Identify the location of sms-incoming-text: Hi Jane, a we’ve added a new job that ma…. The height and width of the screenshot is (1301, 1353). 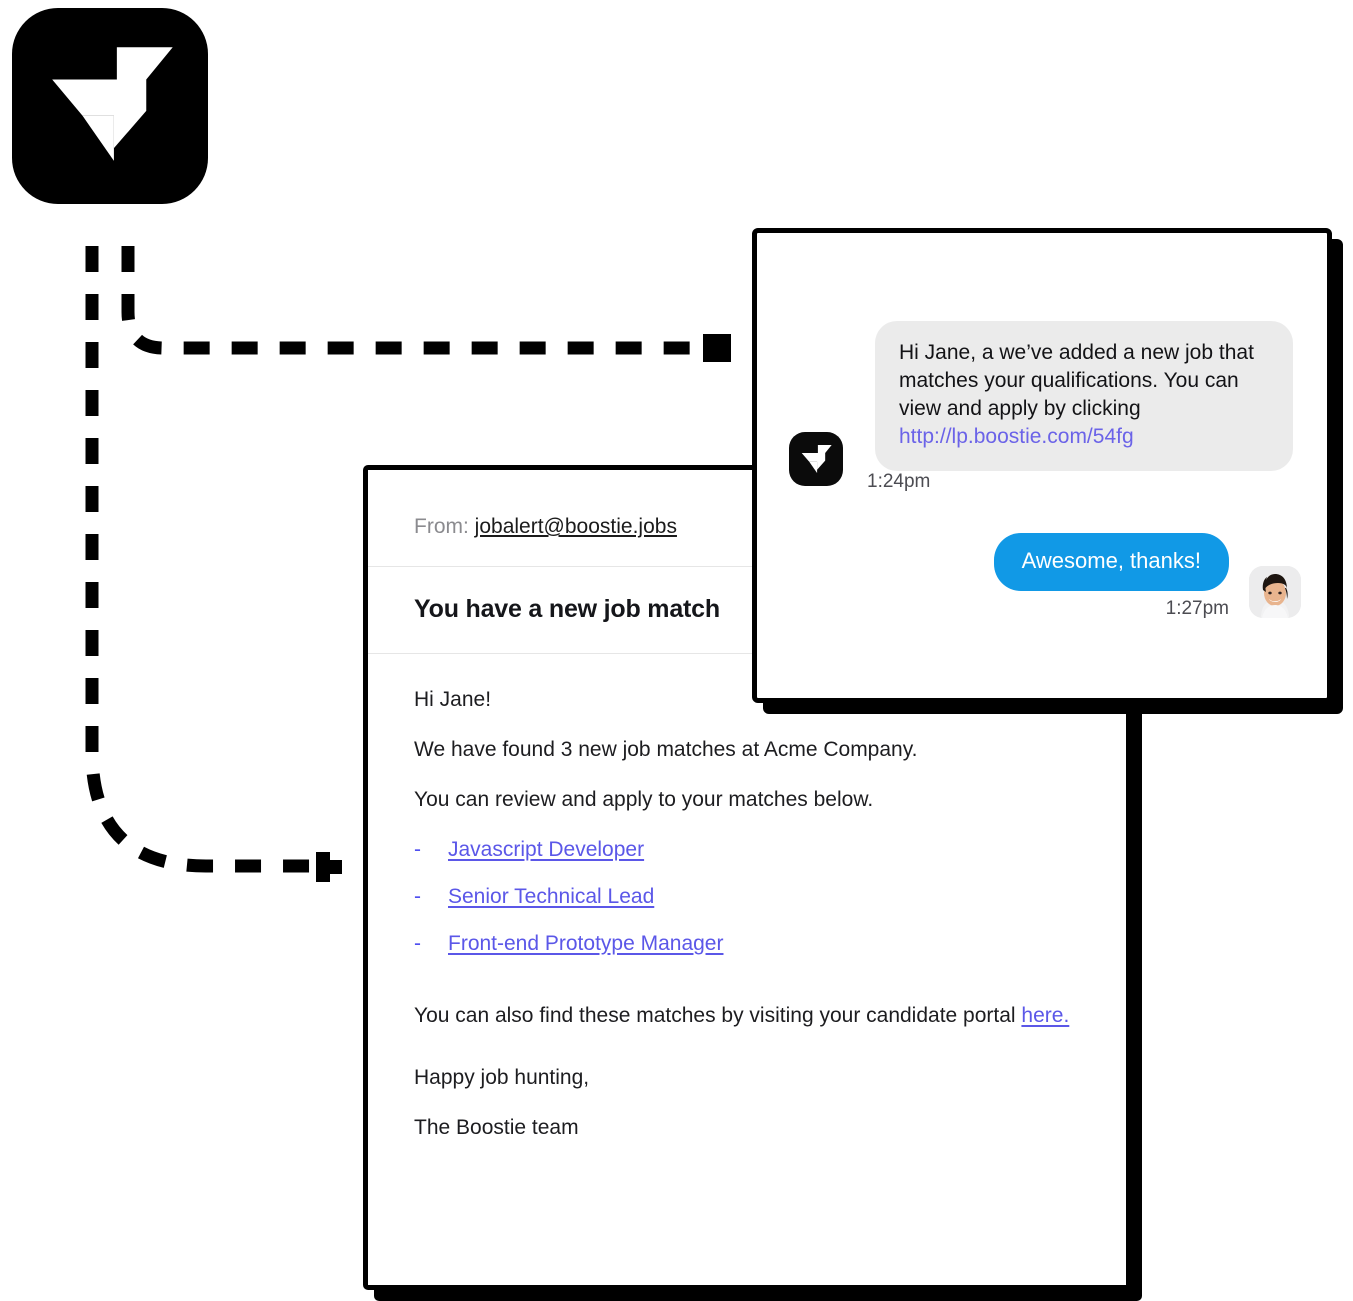
(1076, 380).